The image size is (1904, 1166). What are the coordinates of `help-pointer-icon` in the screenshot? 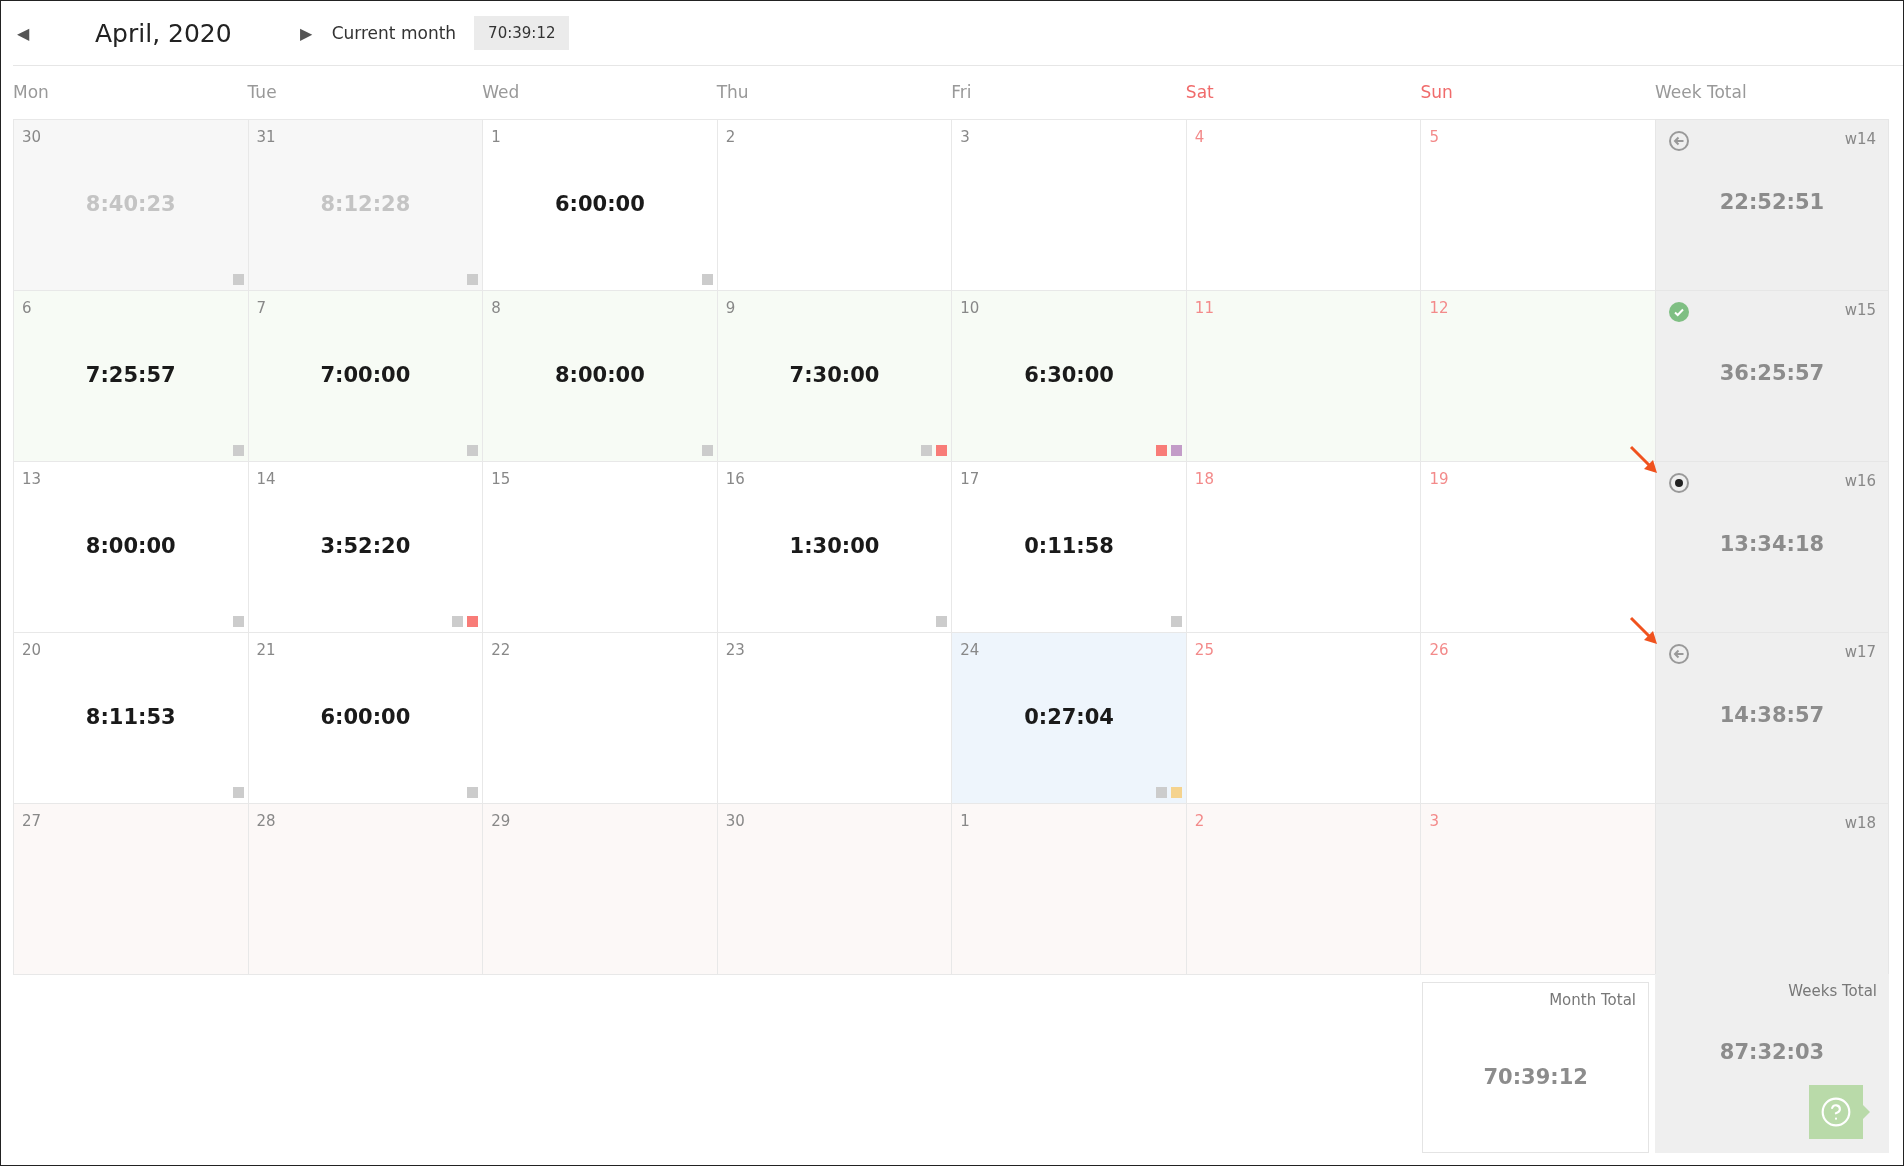 It's located at (1866, 1112).